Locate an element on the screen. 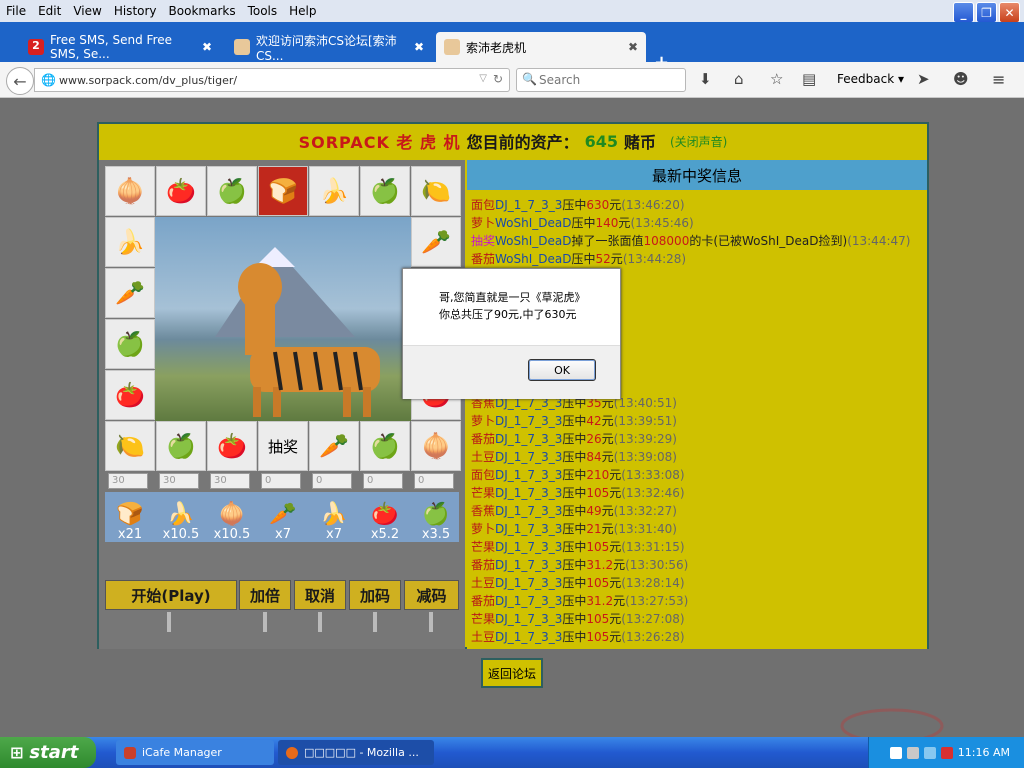 The image size is (1024, 768). play-button: 开始(Play) is located at coordinates (171, 595).